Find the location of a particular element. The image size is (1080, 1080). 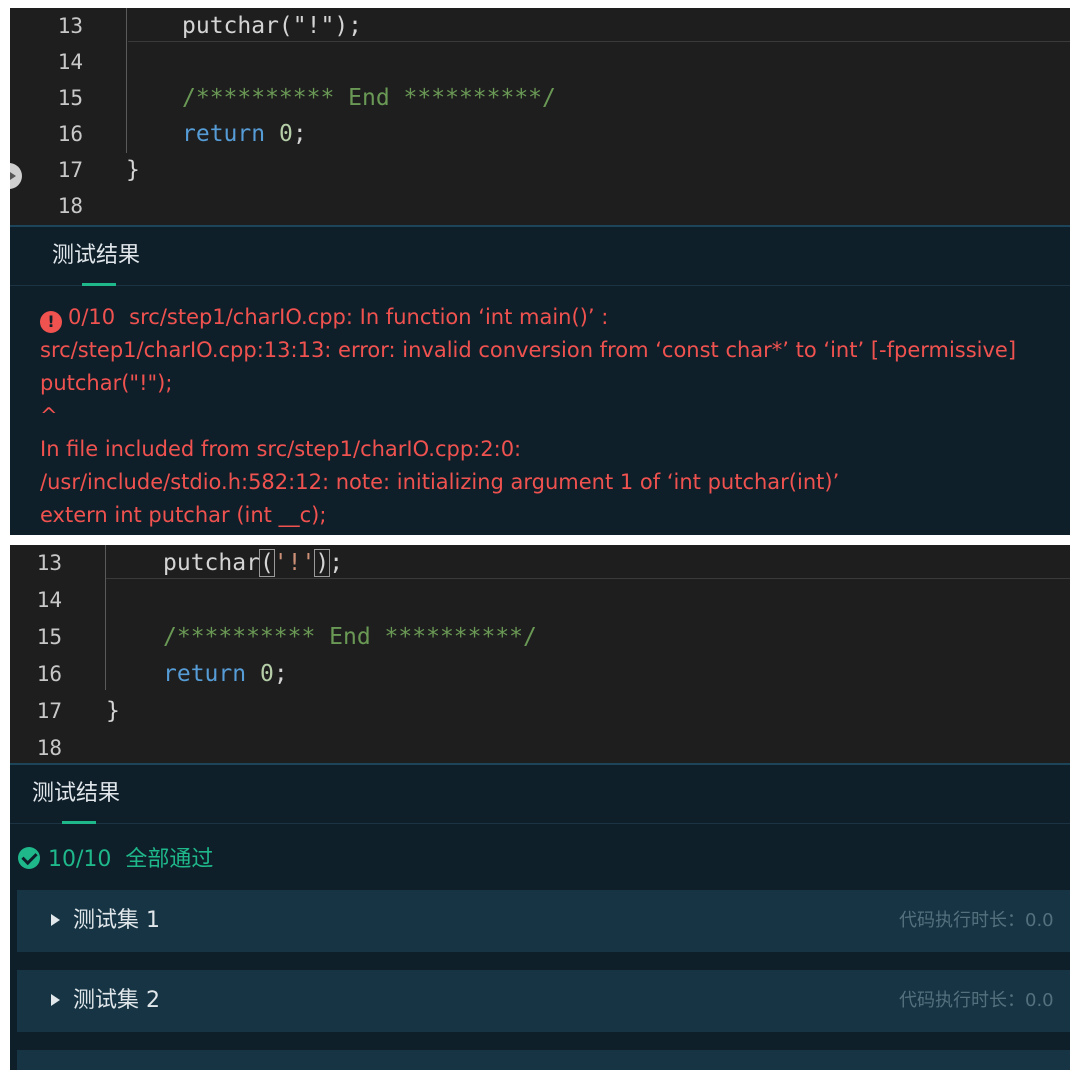

suite-name: 测试集 2 is located at coordinates (116, 1000).